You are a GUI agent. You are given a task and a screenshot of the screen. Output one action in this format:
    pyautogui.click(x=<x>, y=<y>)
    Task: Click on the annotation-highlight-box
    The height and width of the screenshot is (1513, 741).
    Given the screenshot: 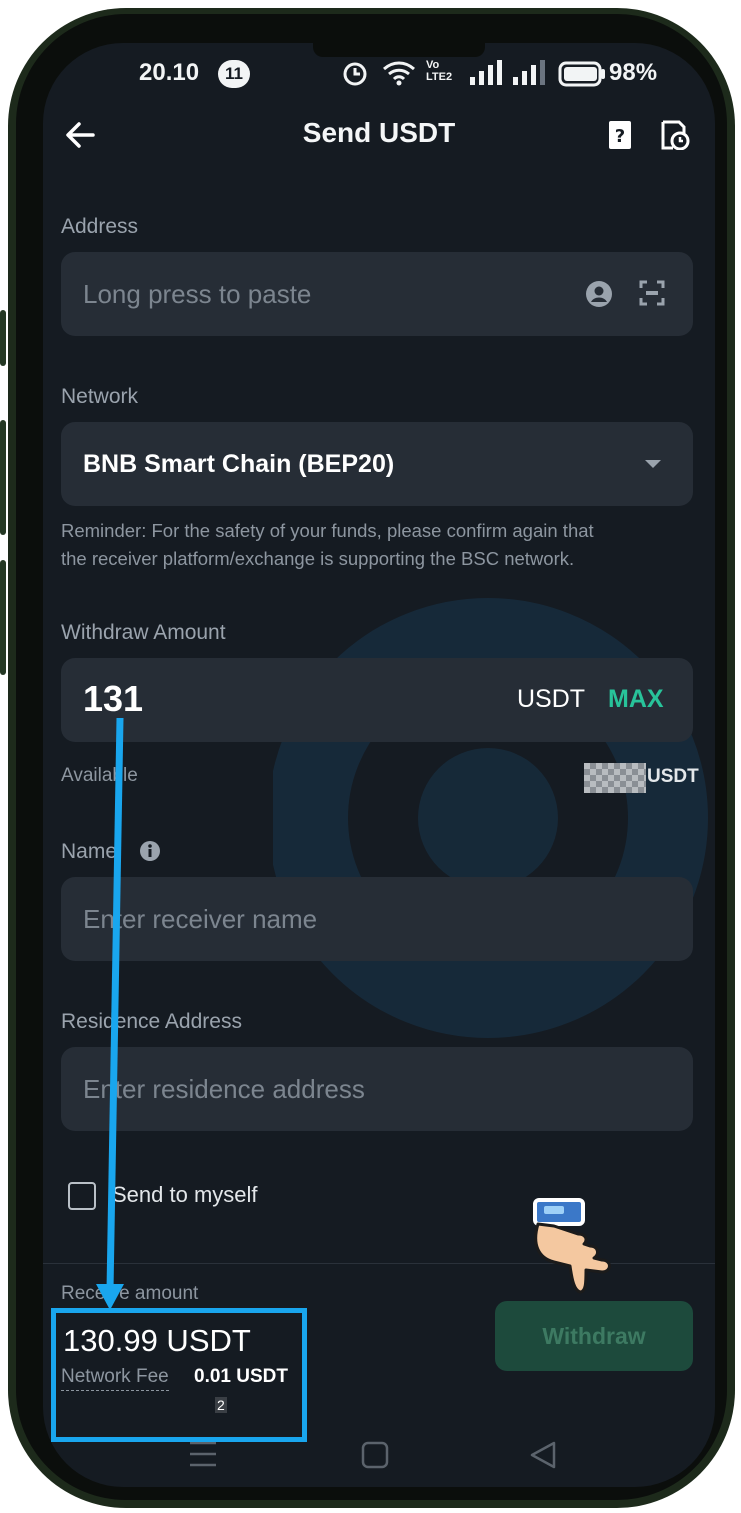 What is the action you would take?
    pyautogui.click(x=179, y=1375)
    